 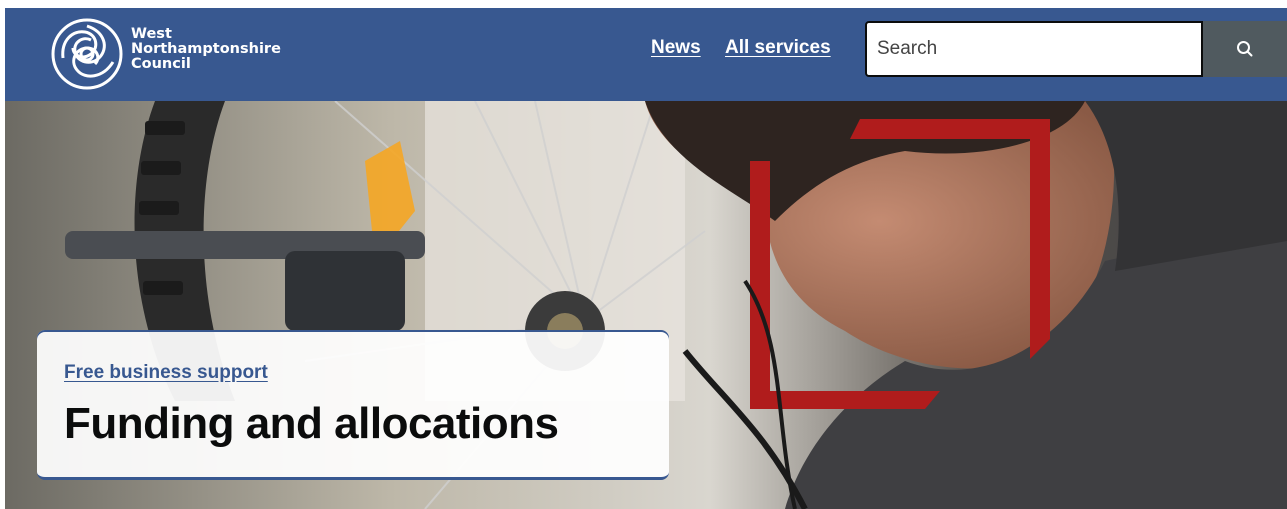 I want to click on page-title: Funding and allocations, so click(x=311, y=423).